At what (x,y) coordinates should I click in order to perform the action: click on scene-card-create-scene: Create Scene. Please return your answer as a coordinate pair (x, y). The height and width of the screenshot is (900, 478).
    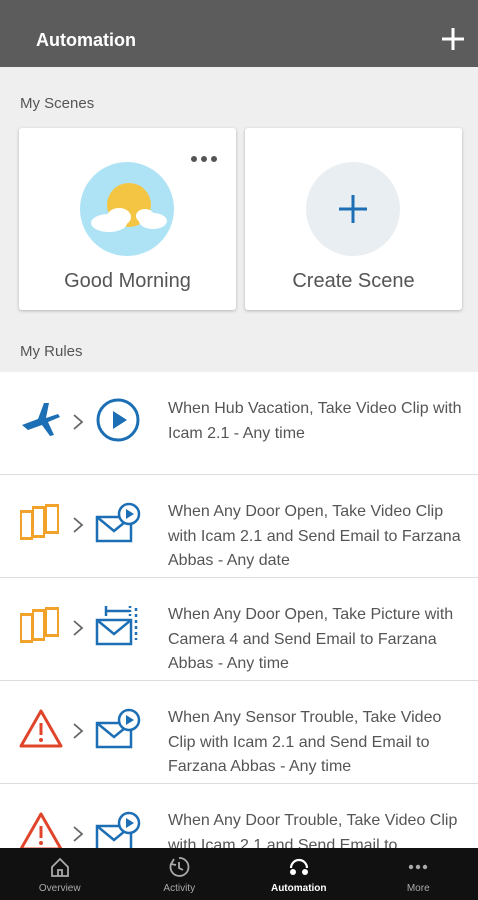
    Looking at the image, I should click on (353, 219).